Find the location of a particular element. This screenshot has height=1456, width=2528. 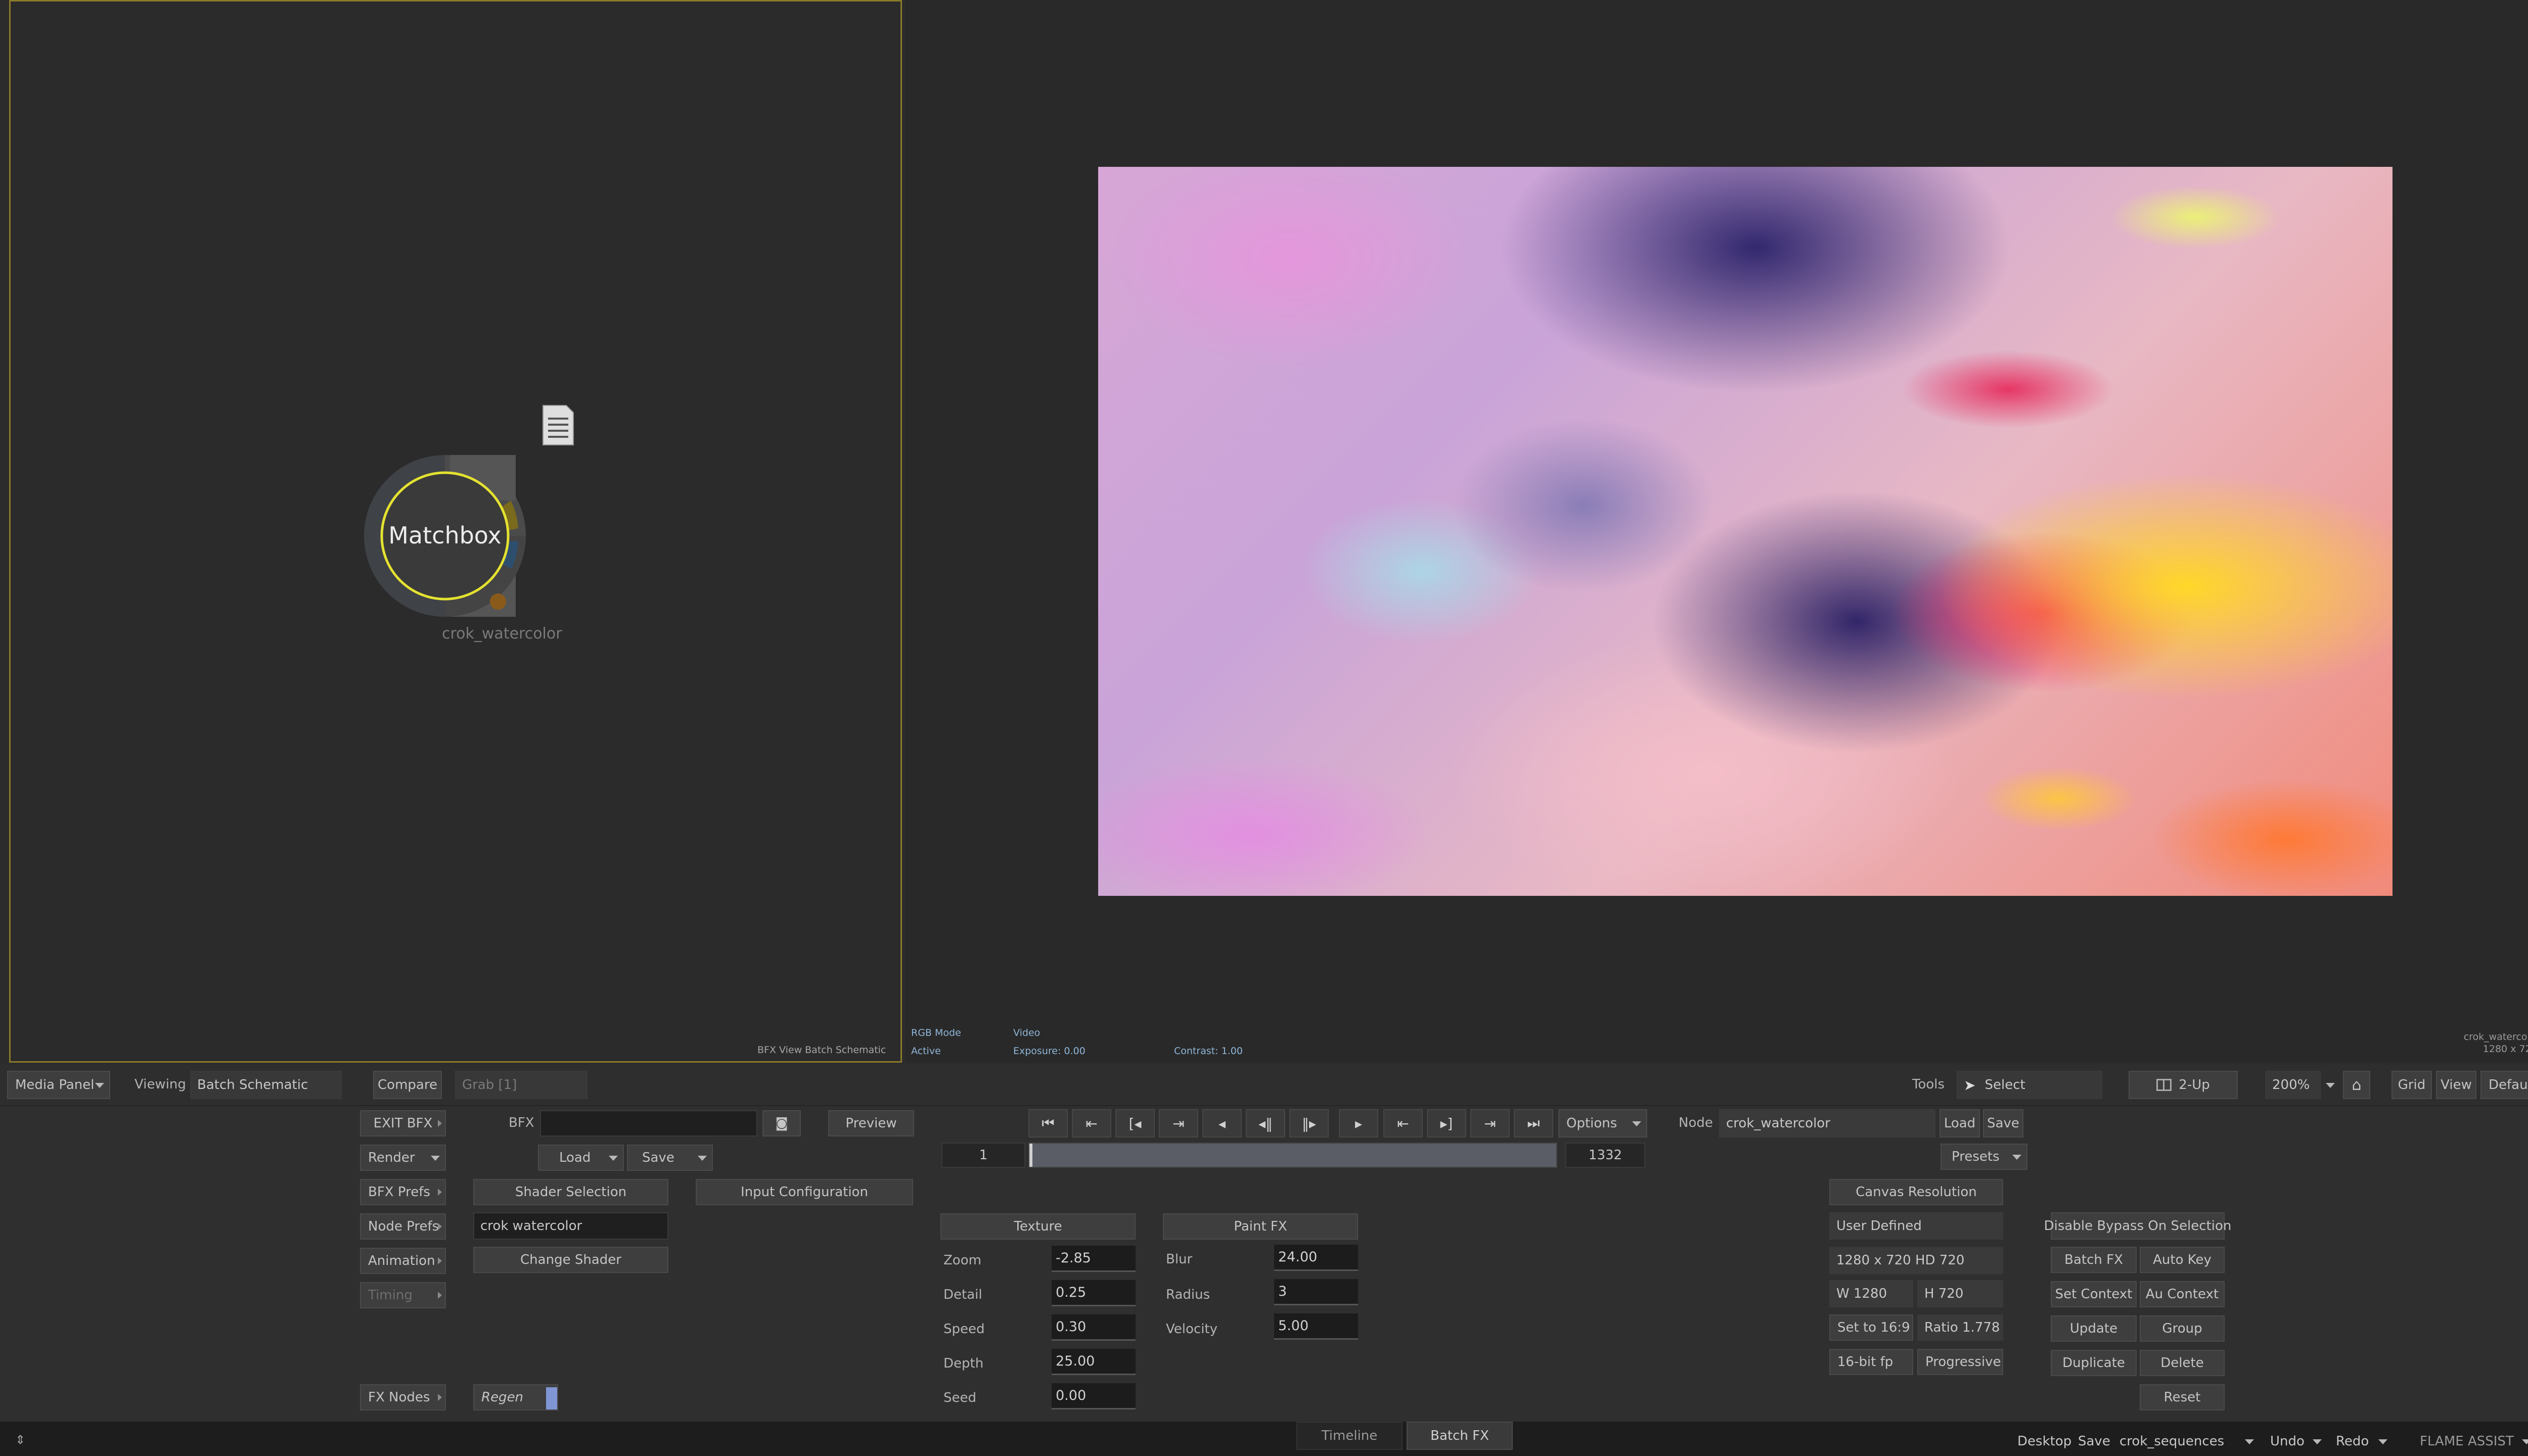

next-keyframe-icon: ⇥ is located at coordinates (1490, 1123).